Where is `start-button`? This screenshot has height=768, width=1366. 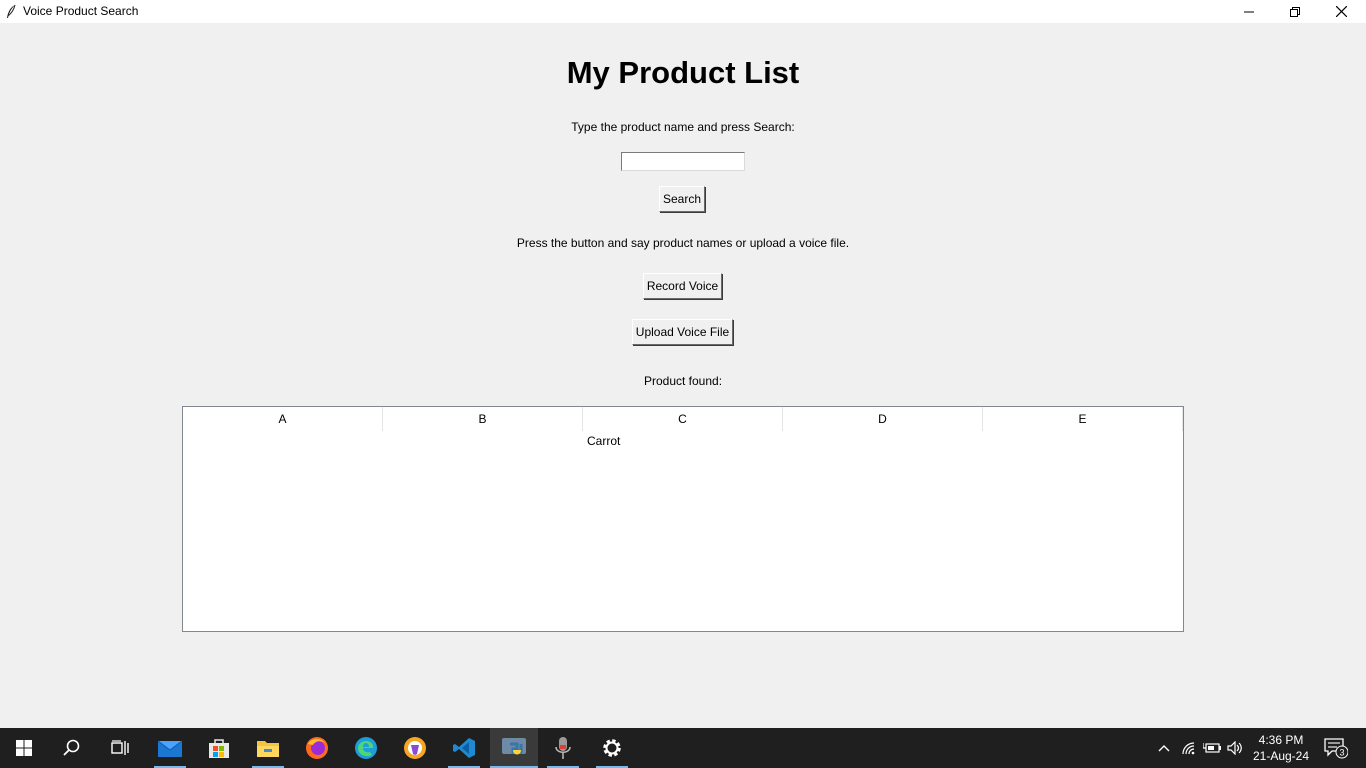 start-button is located at coordinates (24, 748).